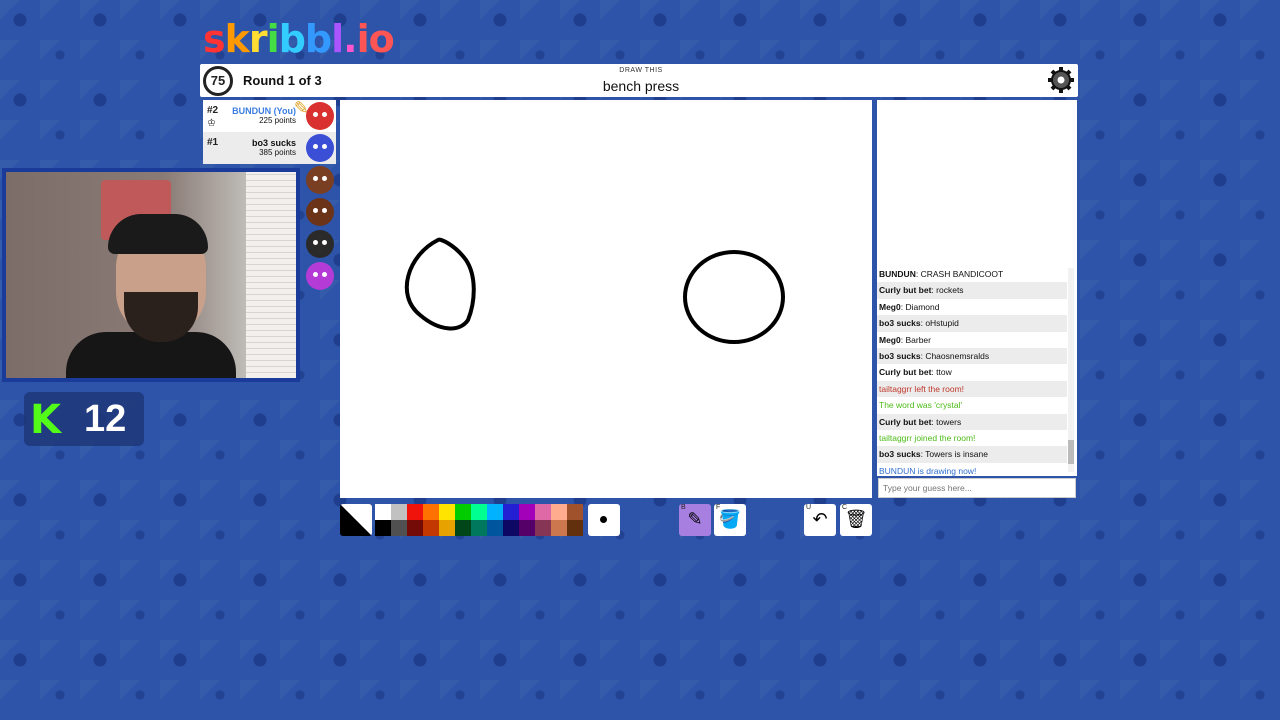 This screenshot has height=720, width=1280. What do you see at coordinates (213, 110) in the screenshot?
I see `player-rank: #2` at bounding box center [213, 110].